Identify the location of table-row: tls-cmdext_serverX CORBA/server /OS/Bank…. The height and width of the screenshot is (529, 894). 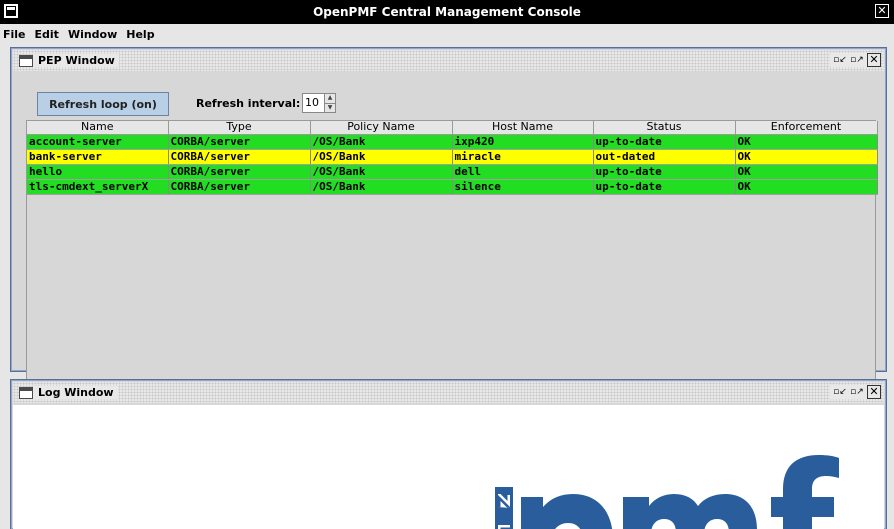
(452, 187).